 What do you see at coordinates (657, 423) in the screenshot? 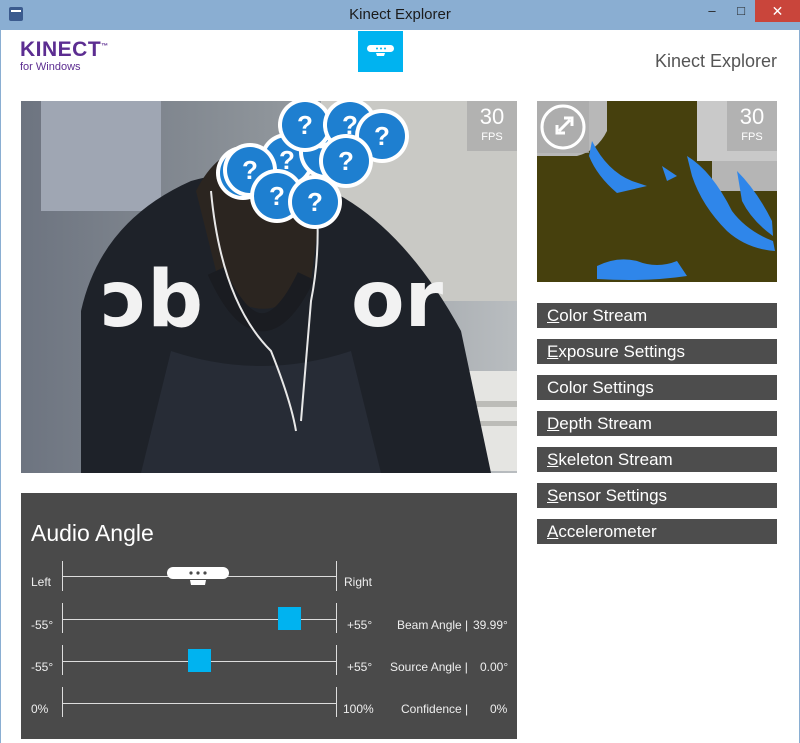
I see `depth-stream-button: Depth Stream` at bounding box center [657, 423].